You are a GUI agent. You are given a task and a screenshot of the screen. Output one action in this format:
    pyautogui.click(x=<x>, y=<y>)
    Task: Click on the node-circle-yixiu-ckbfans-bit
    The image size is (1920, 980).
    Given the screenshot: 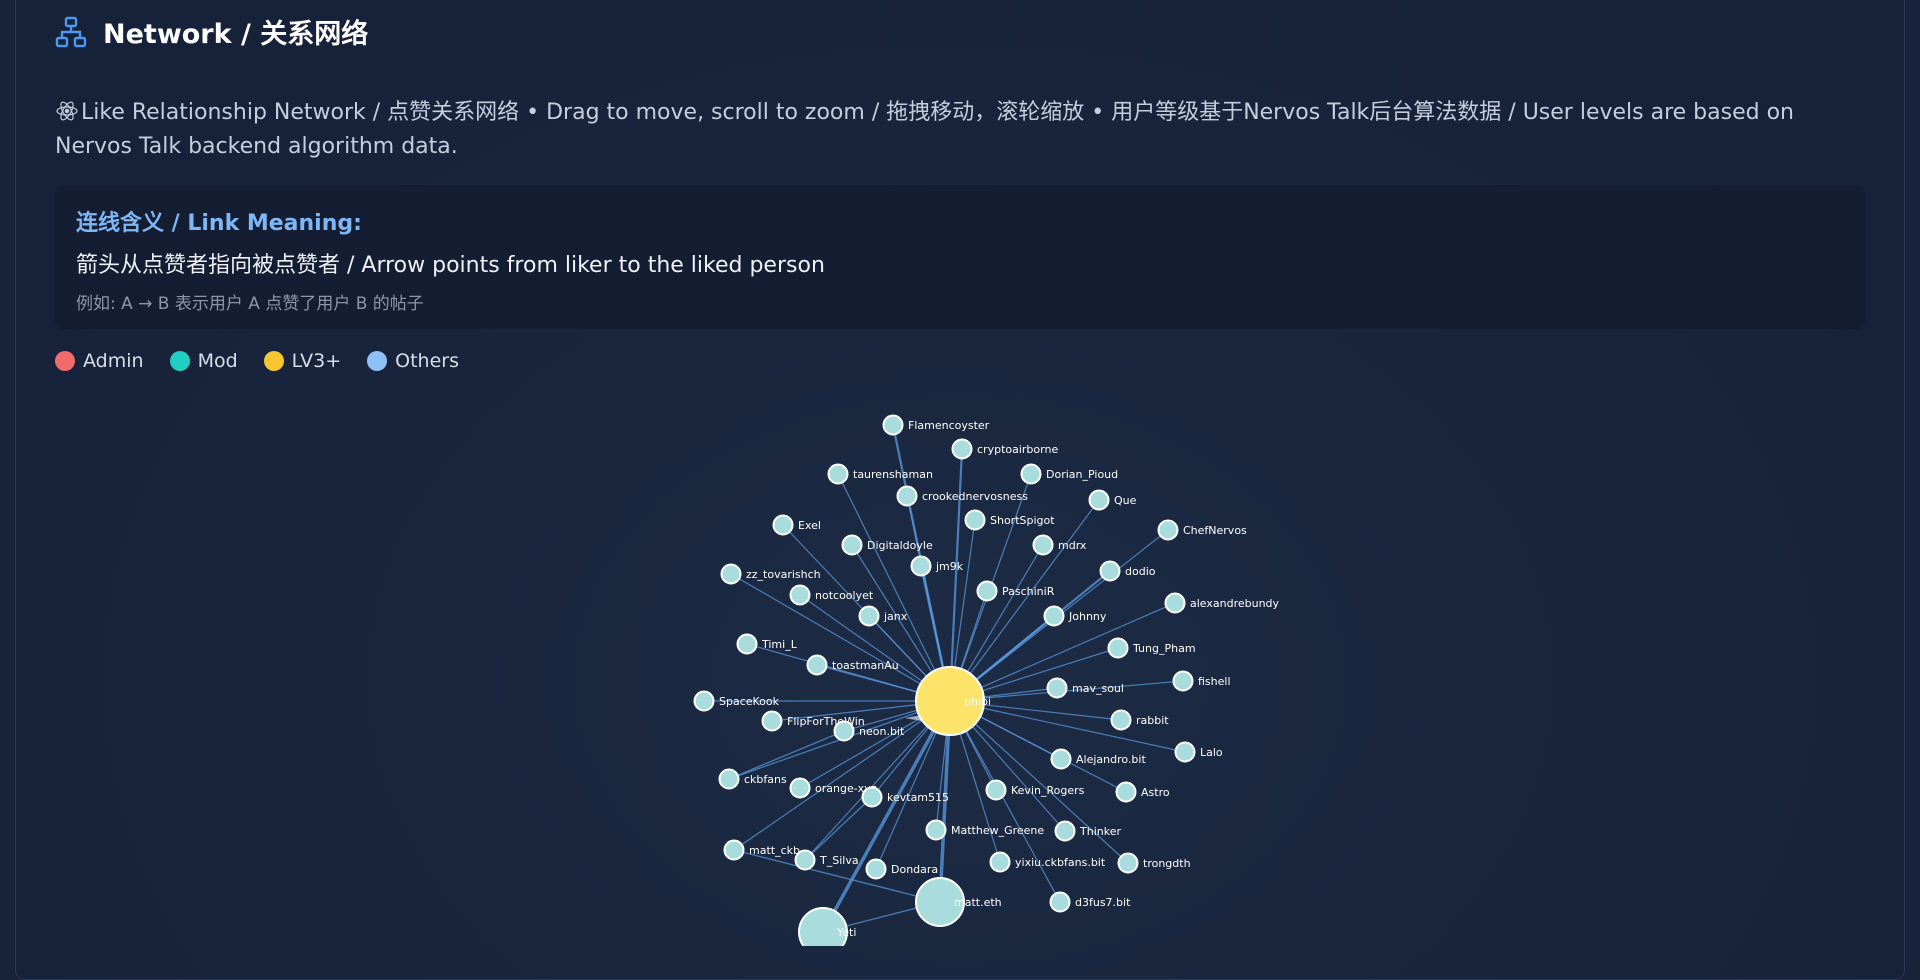 What is the action you would take?
    pyautogui.click(x=1000, y=862)
    